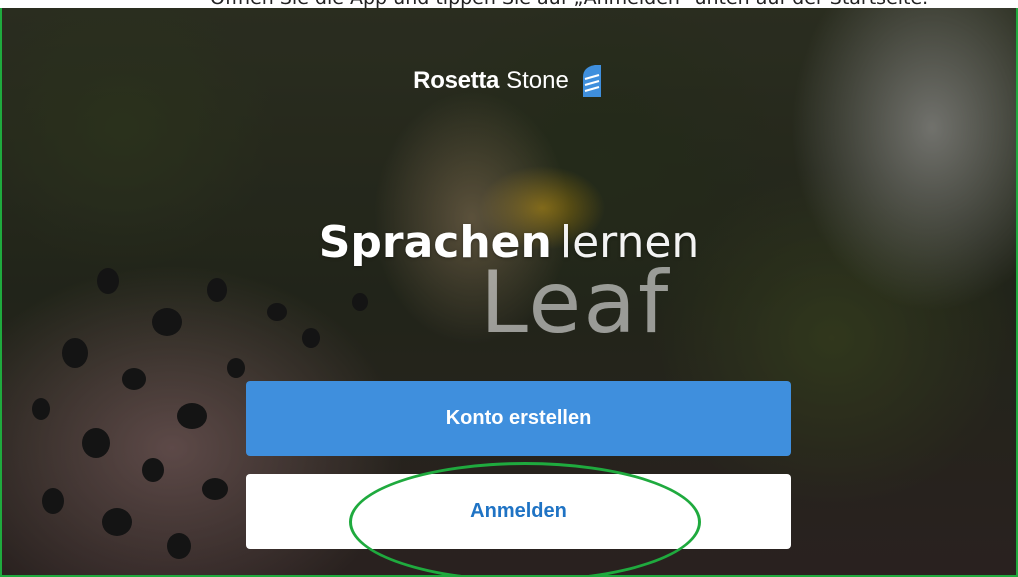 The image size is (1018, 577). Describe the element at coordinates (575, 303) in the screenshot. I see `background-sign-text: Leaf` at that location.